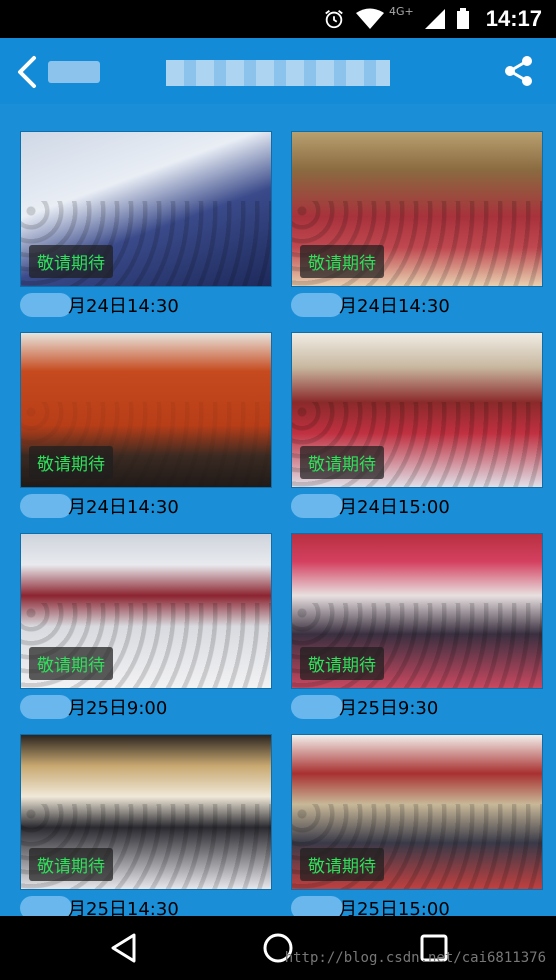 The image size is (556, 980). Describe the element at coordinates (118, 708) in the screenshot. I see `date-label: 月25日9:00` at that location.